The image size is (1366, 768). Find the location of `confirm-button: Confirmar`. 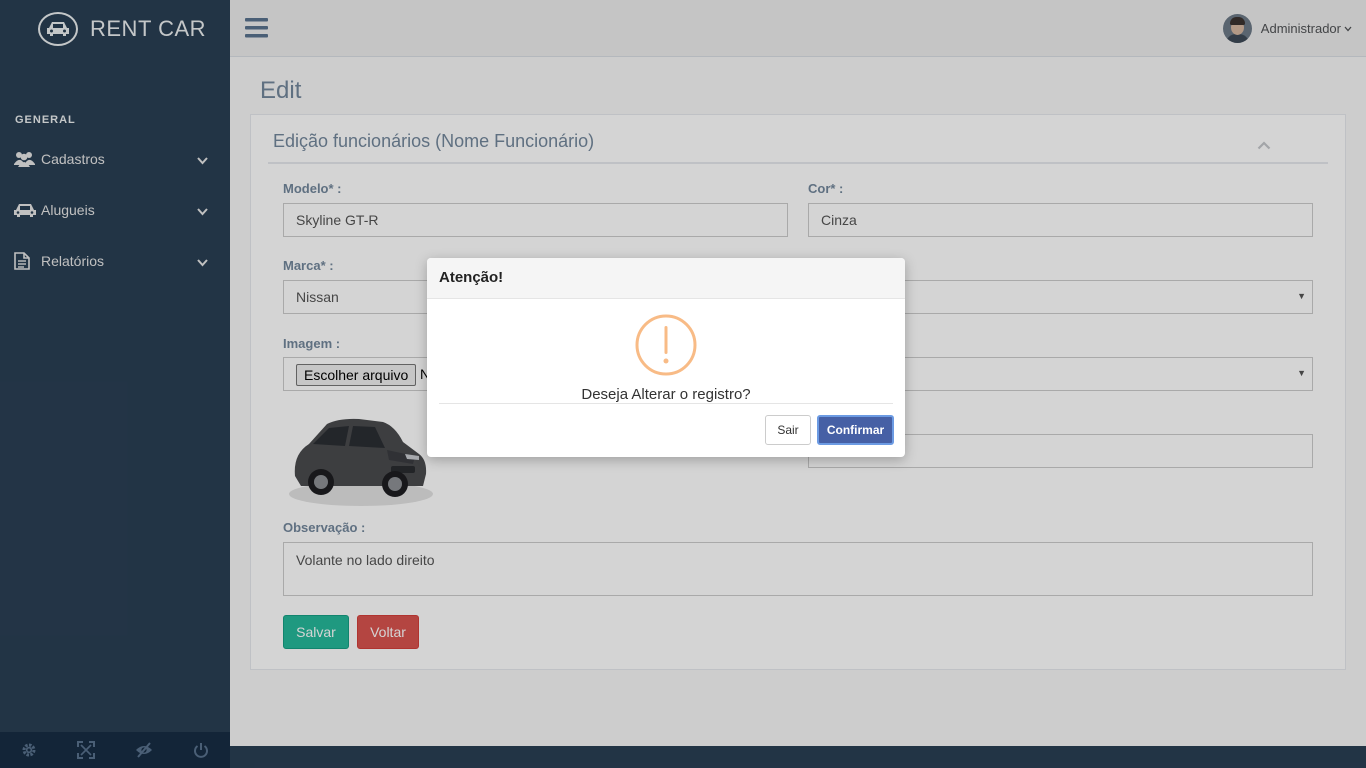

confirm-button: Confirmar is located at coordinates (855, 430).